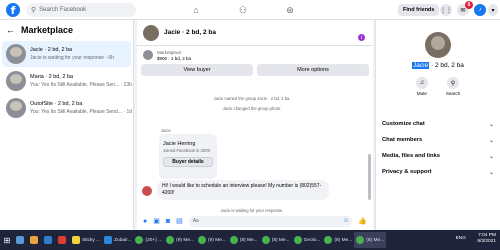 Image resolution: width=500 pixels, height=250 pixels. I want to click on conversation-subtitle: Jacie is waiting for your response · 6h, so click(72, 58).